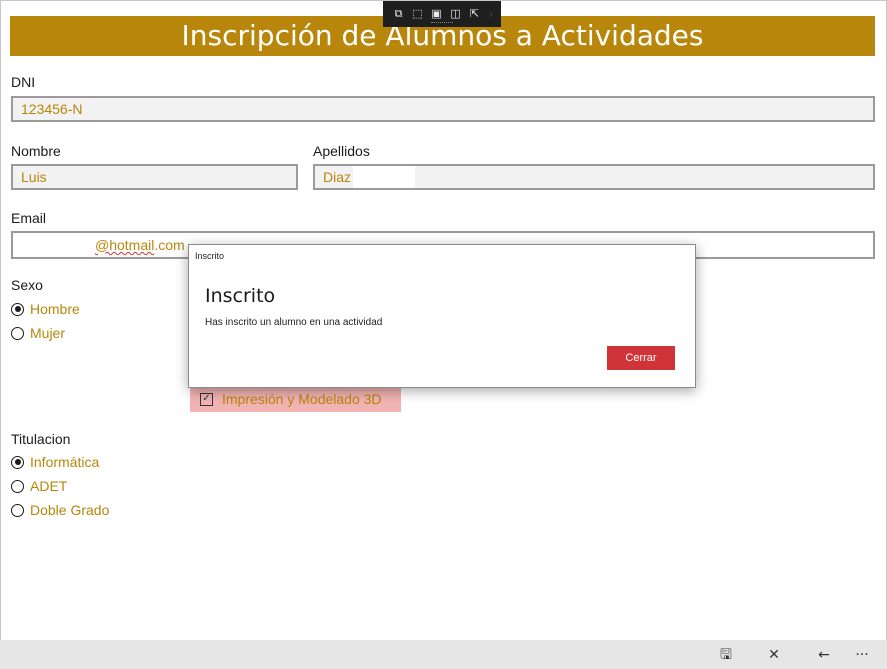  I want to click on radio-doble-grado: Doble Grado, so click(60, 510).